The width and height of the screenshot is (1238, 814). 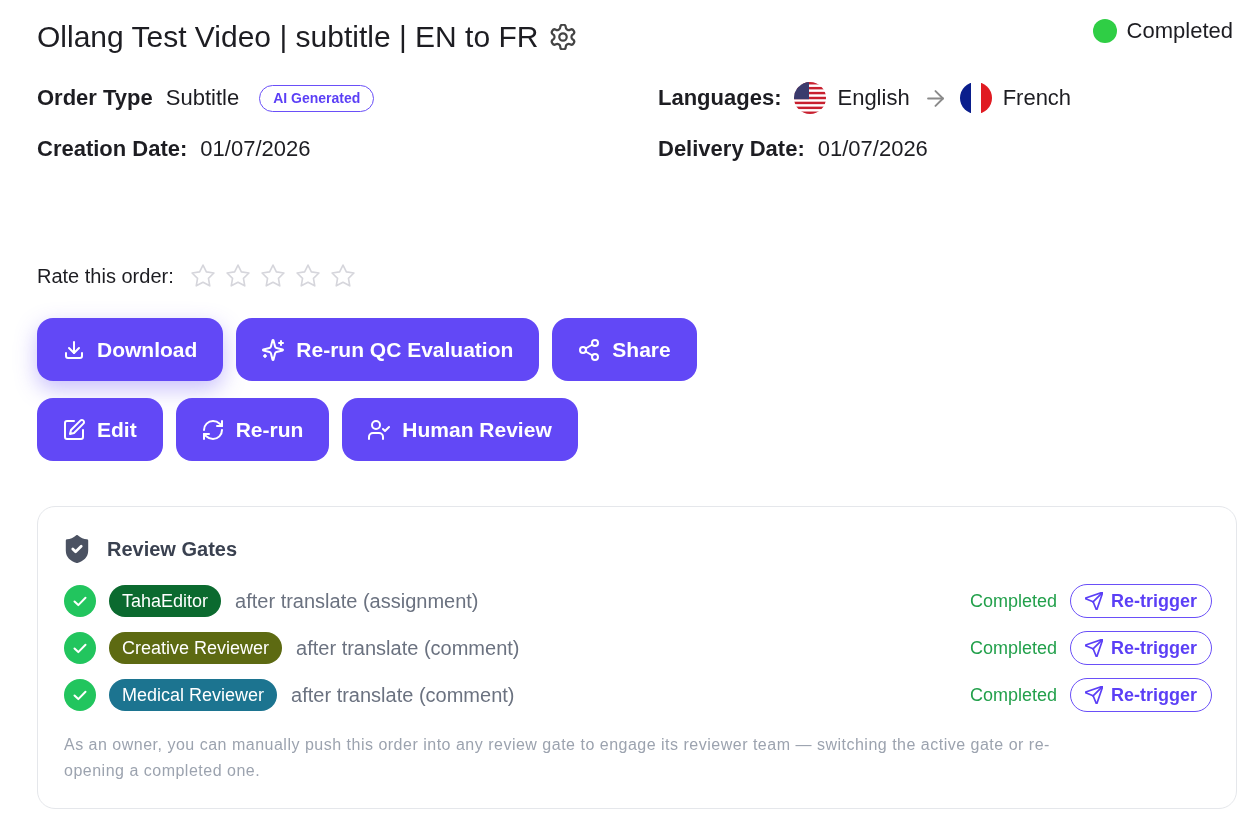 What do you see at coordinates (74, 349) in the screenshot?
I see `download-icon` at bounding box center [74, 349].